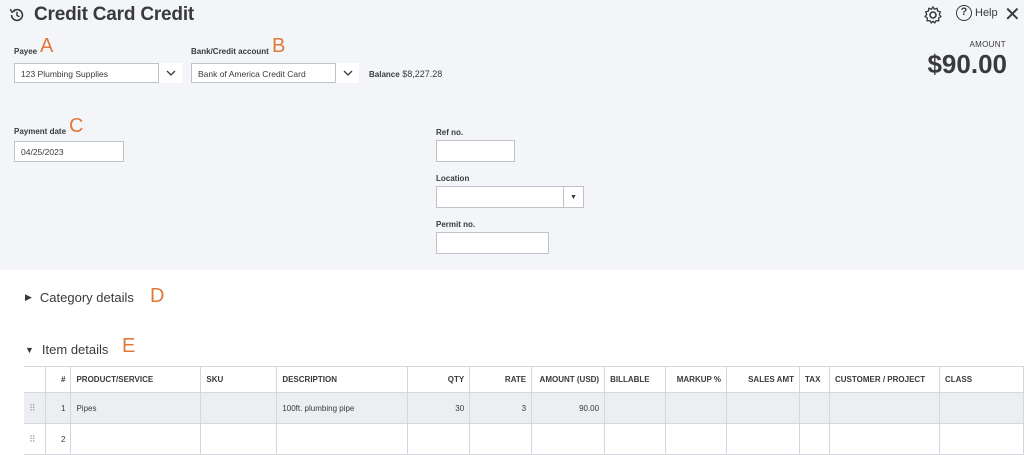  I want to click on description-cell: 100ft. plumbing pipe, so click(342, 408).